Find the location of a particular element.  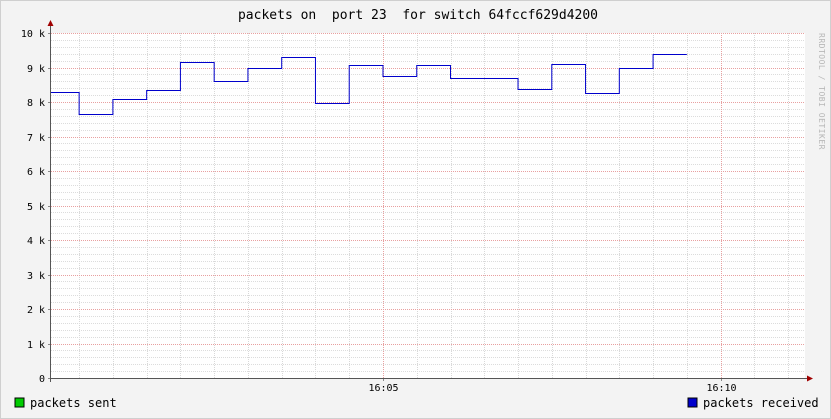

legend-label-packets-received: packets received is located at coordinates (761, 403).